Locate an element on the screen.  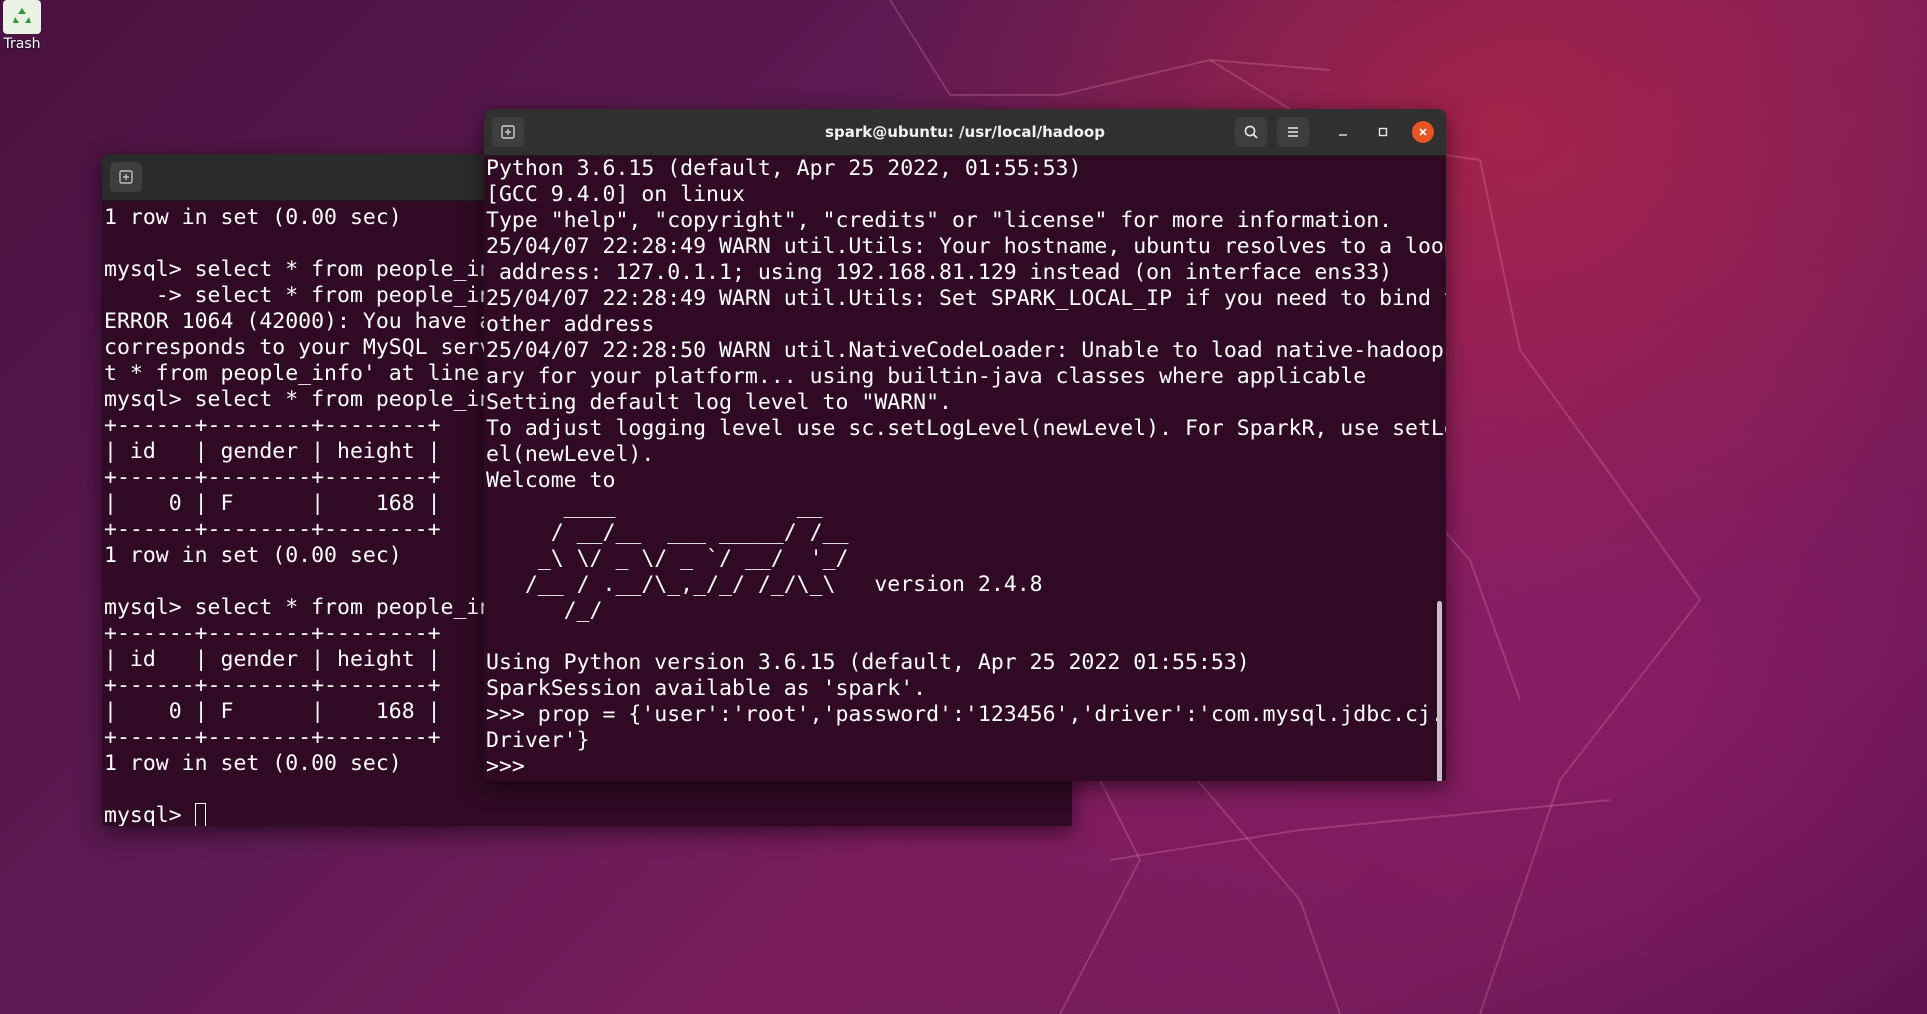
hamburger-menu-icon is located at coordinates (1293, 132).